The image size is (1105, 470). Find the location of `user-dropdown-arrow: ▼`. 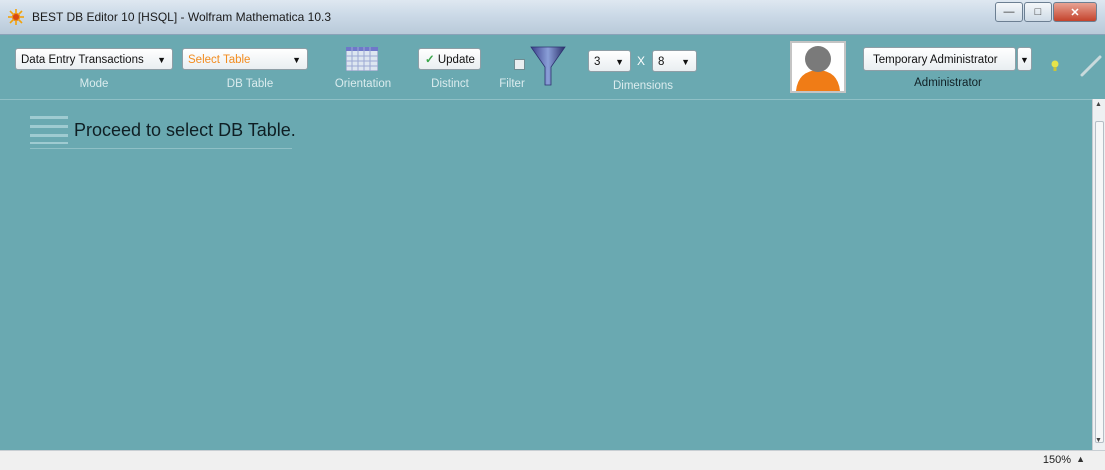

user-dropdown-arrow: ▼ is located at coordinates (1024, 59).